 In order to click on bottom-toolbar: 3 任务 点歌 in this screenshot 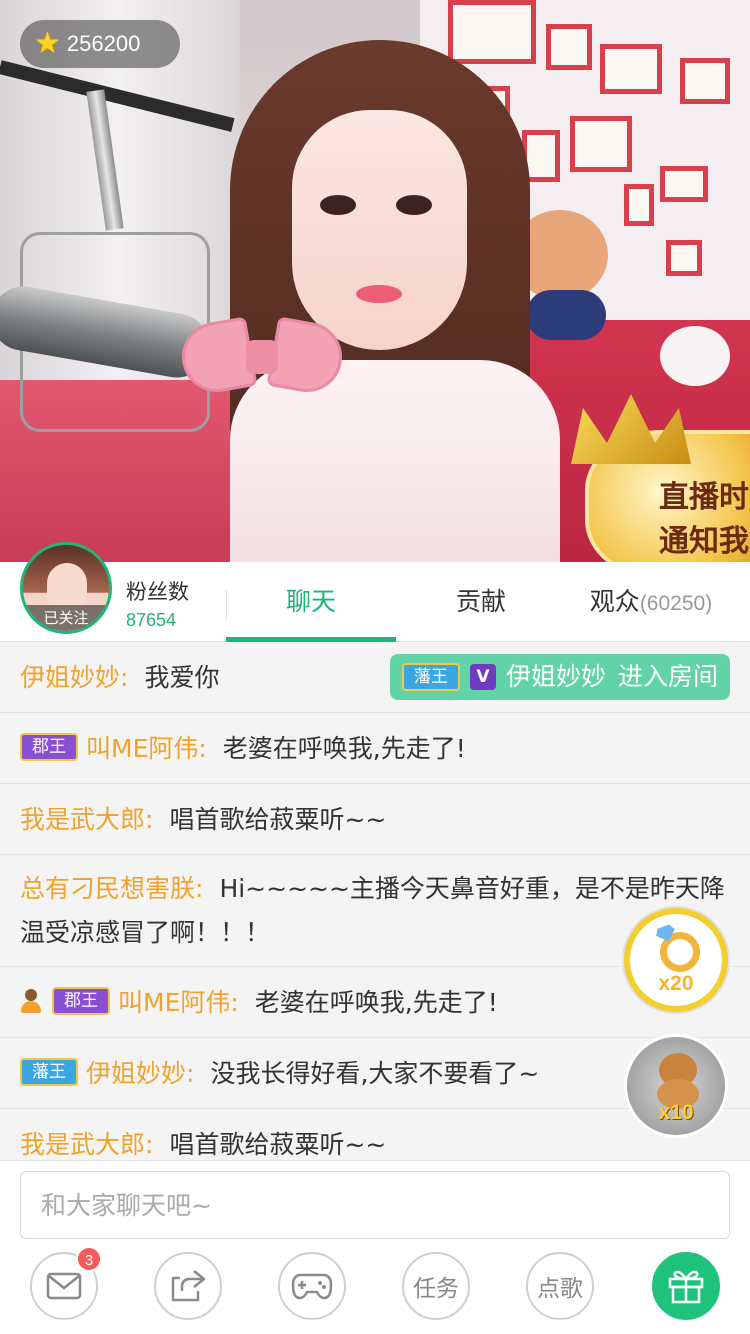, I will do `click(375, 1289)`.